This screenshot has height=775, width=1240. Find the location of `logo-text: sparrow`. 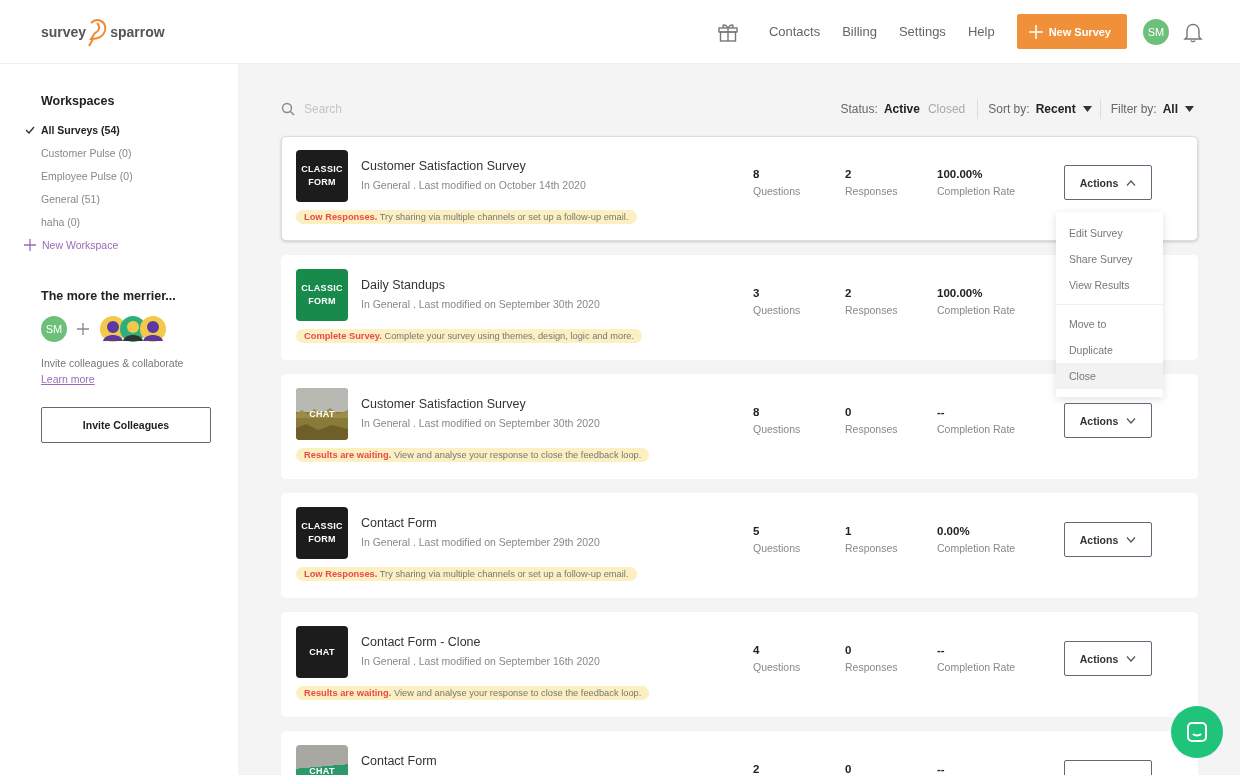

logo-text: sparrow is located at coordinates (137, 31).